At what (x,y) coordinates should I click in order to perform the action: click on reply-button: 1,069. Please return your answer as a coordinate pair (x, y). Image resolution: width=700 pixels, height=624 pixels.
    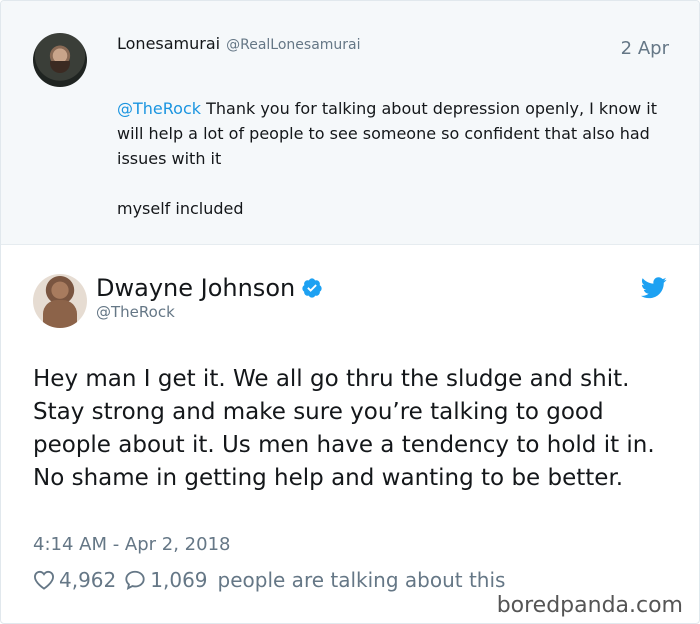
    Looking at the image, I should click on (166, 580).